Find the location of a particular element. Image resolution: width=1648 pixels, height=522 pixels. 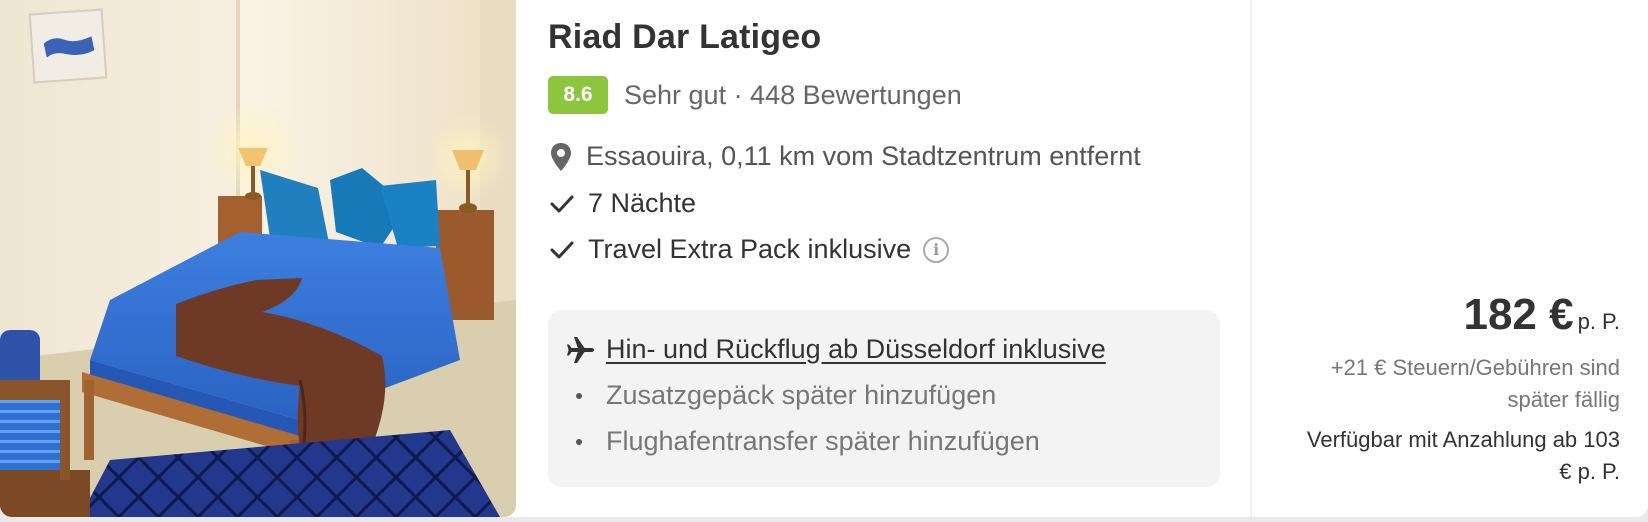

feature-nights: 7 Nächte is located at coordinates (623, 203).